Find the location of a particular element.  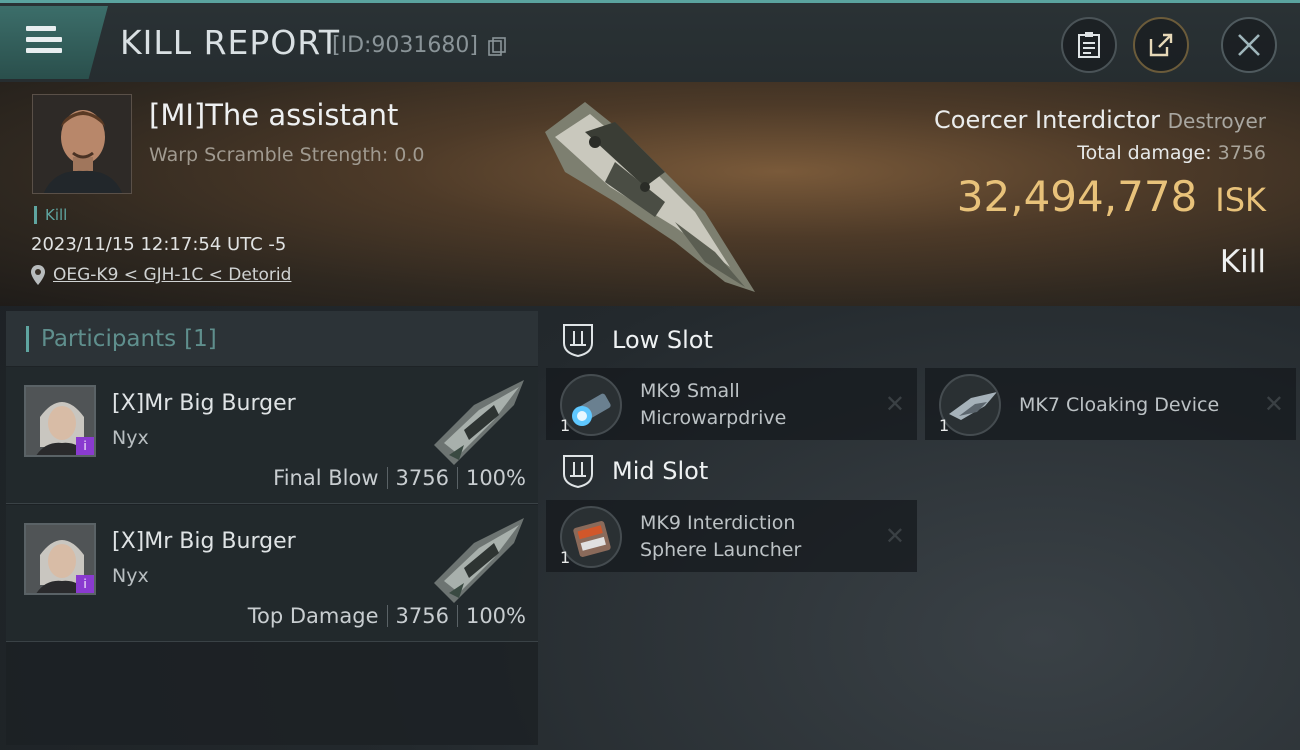

location-pin-icon is located at coordinates (38, 275).